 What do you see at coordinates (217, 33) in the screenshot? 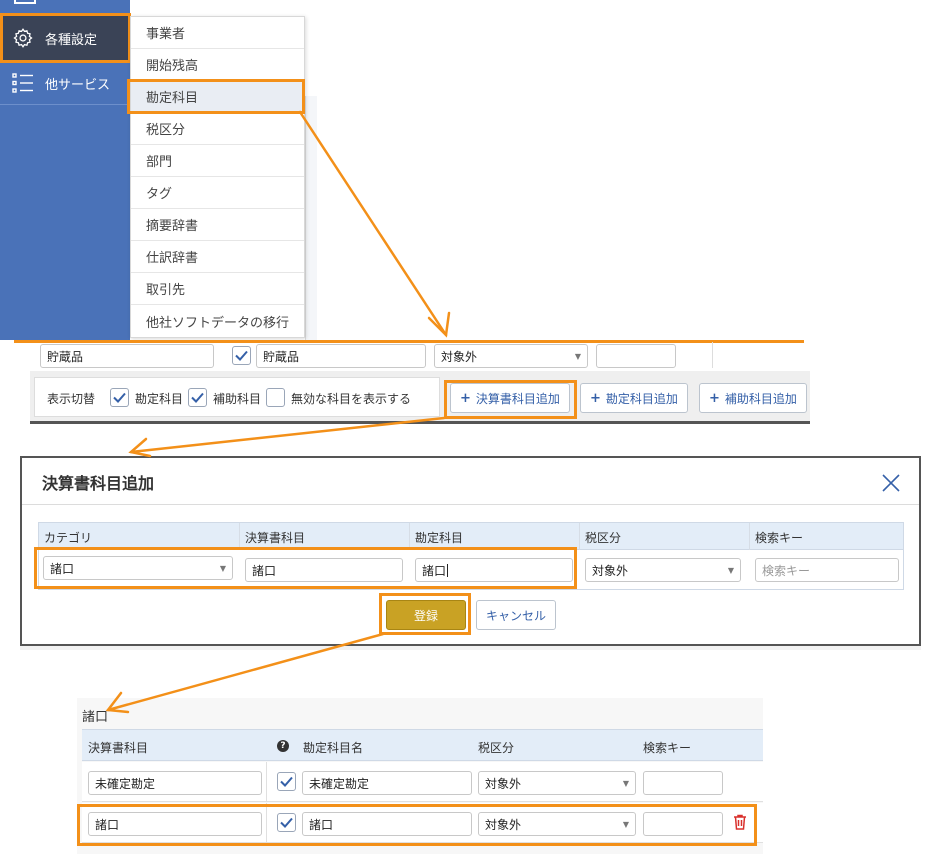
I see `menu-item-business: 事業者` at bounding box center [217, 33].